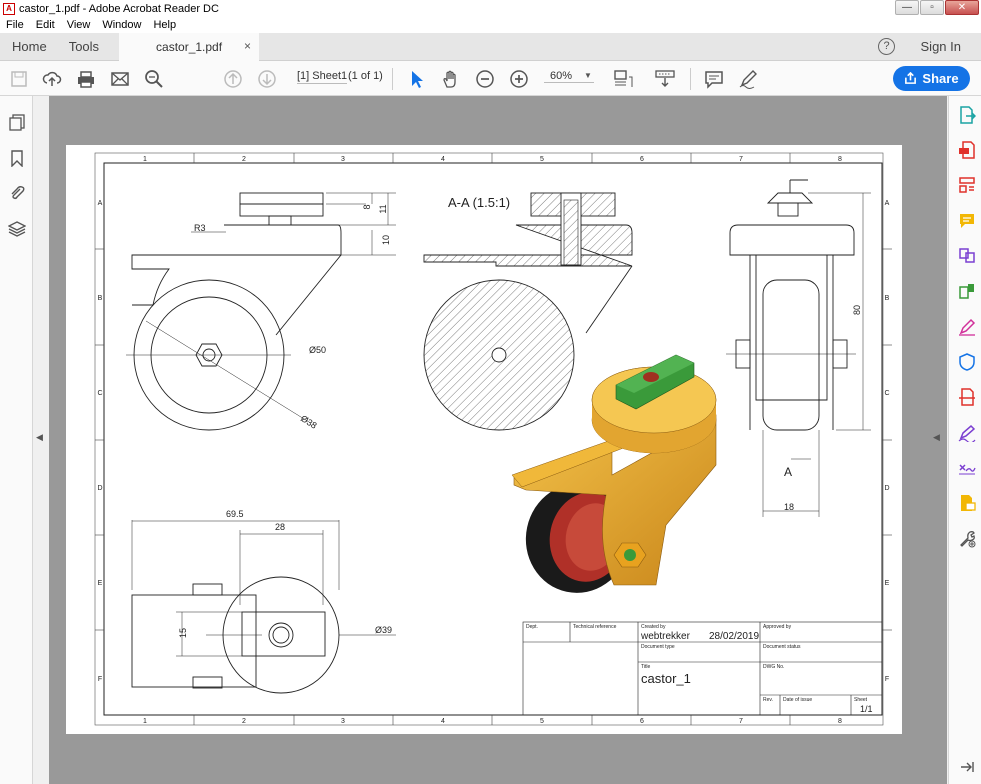  What do you see at coordinates (365, 76) in the screenshot?
I see `page-count: (1 of 1)` at bounding box center [365, 76].